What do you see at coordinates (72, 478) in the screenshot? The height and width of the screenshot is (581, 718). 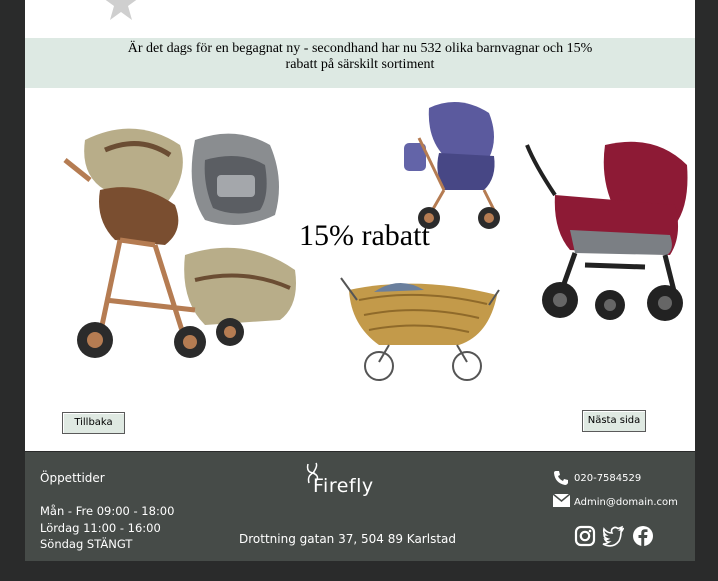 I see `opening-hours-title: Öppettider` at bounding box center [72, 478].